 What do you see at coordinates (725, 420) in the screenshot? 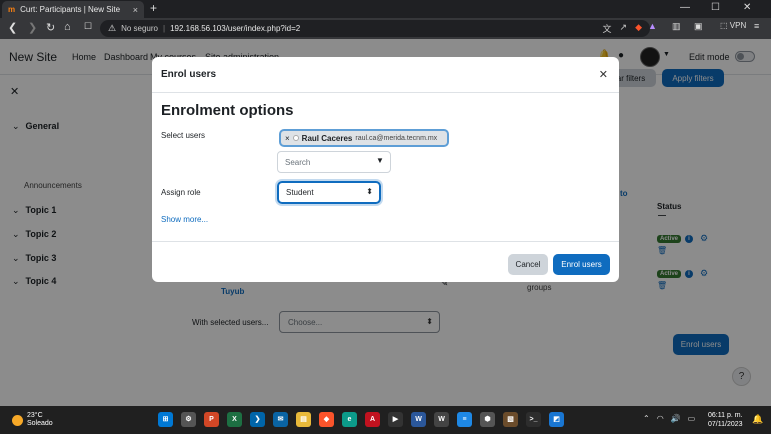
I see `taskbar-clock: 06:11 p. m. 07/11/2023` at bounding box center [725, 420].